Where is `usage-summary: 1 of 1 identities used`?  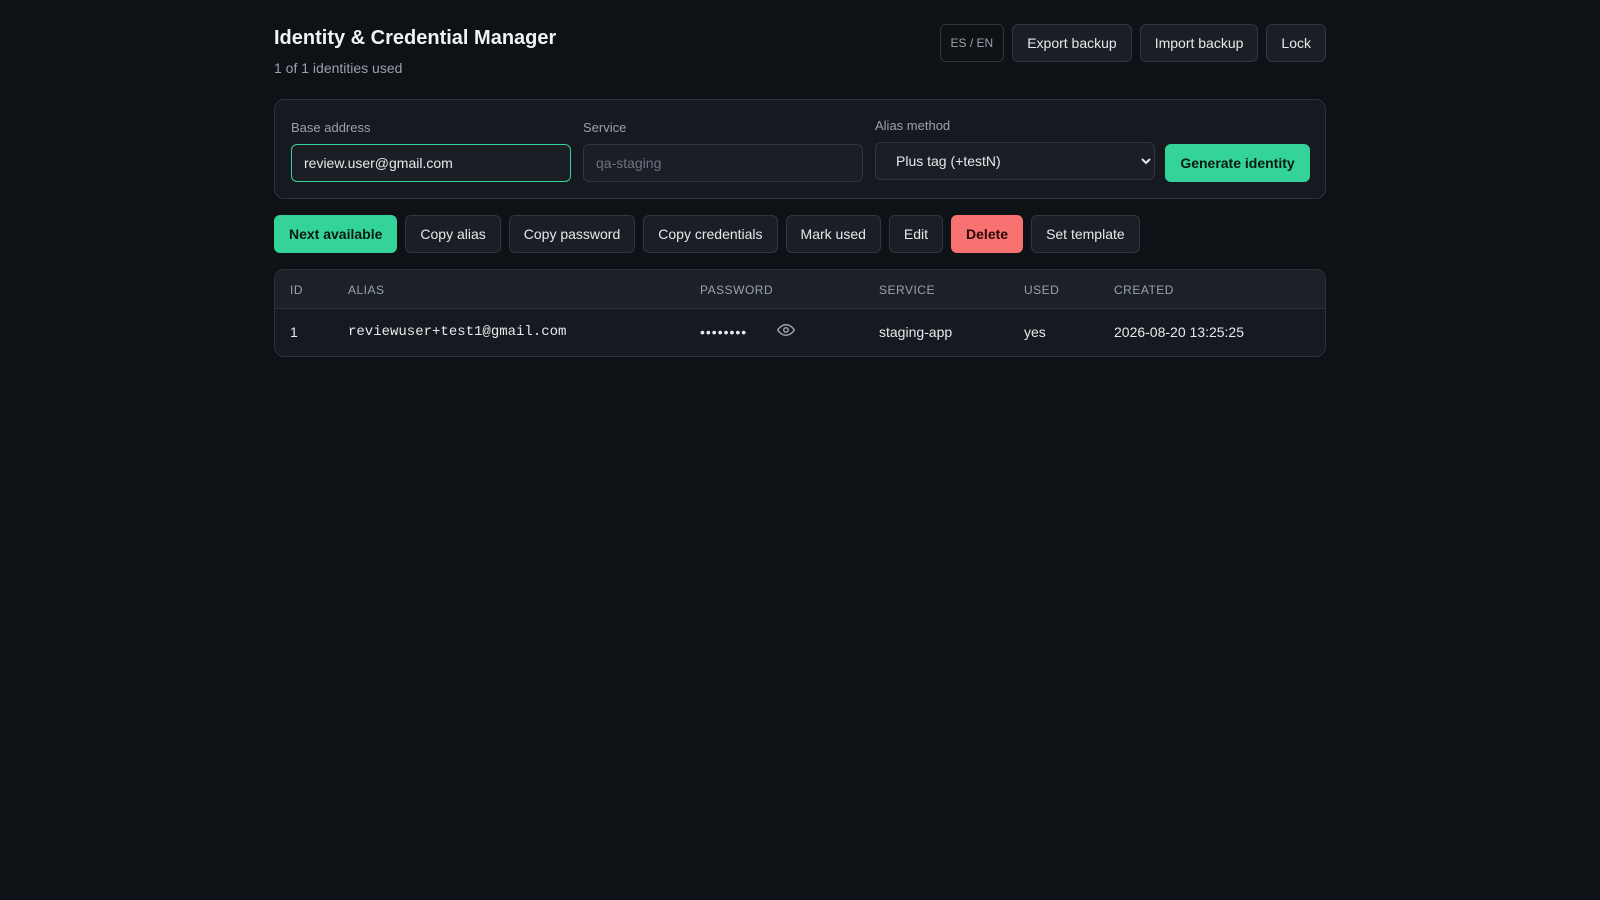 usage-summary: 1 of 1 identities used is located at coordinates (338, 68).